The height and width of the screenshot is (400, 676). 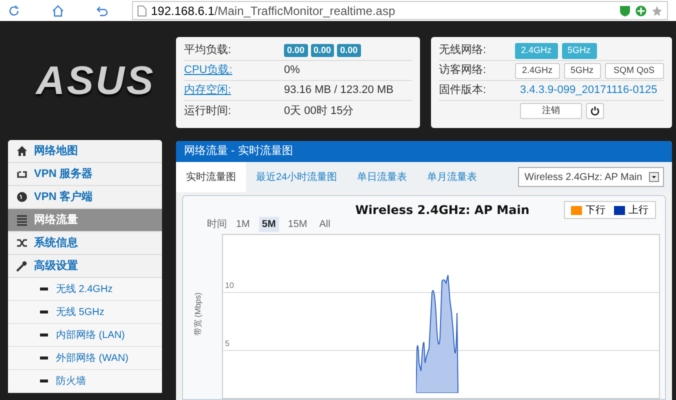 I want to click on range-button: All, so click(x=325, y=224).